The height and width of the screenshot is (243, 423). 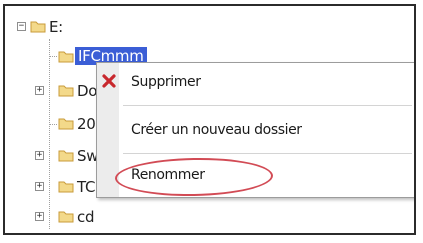 I want to click on menu-item-delete: Supprimer, so click(x=255, y=84).